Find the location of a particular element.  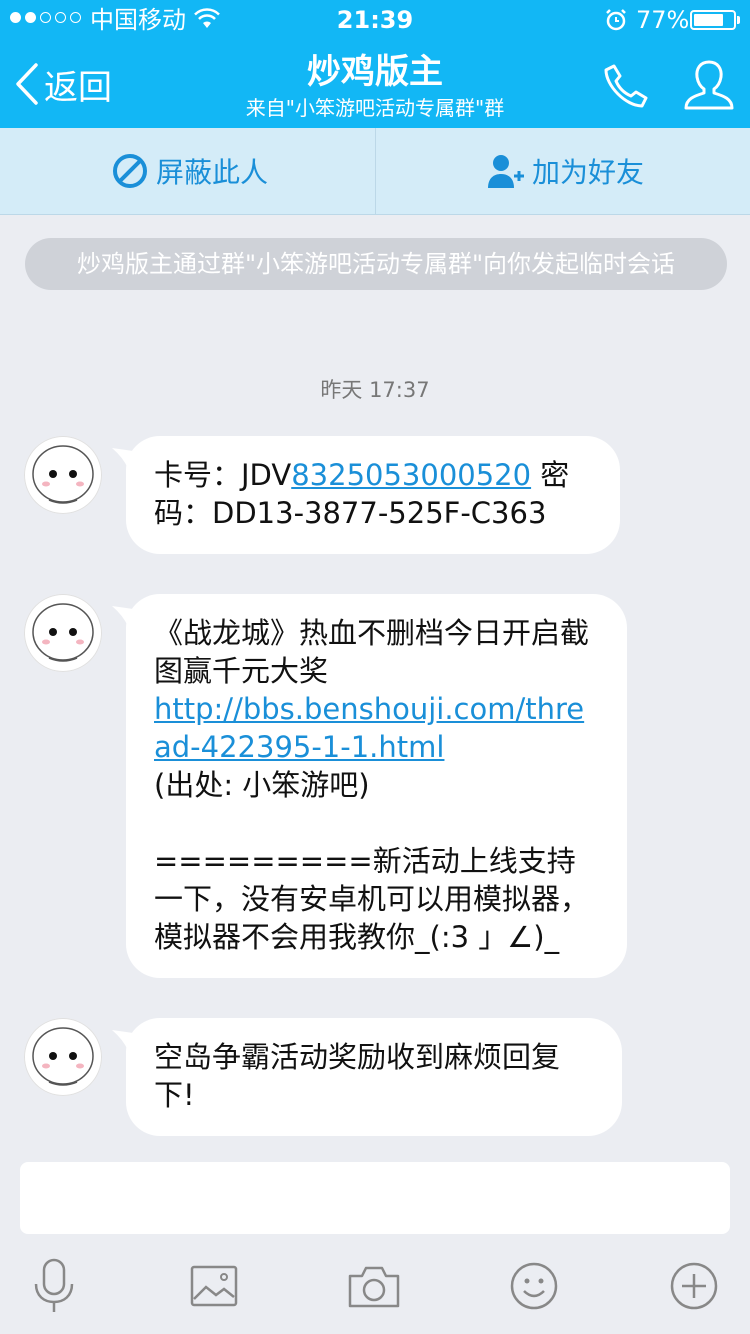

plus-icon is located at coordinates (694, 1286).